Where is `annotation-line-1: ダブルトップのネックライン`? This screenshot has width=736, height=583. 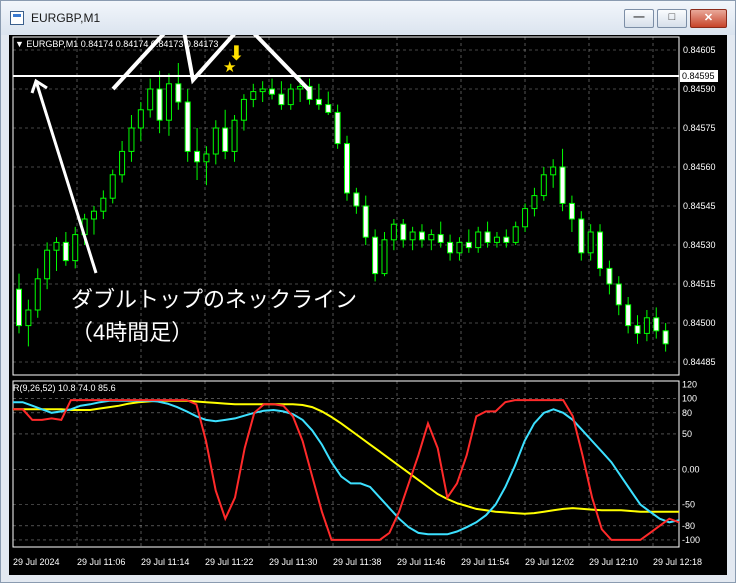
annotation-line-1: ダブルトップのネックライン is located at coordinates (214, 299).